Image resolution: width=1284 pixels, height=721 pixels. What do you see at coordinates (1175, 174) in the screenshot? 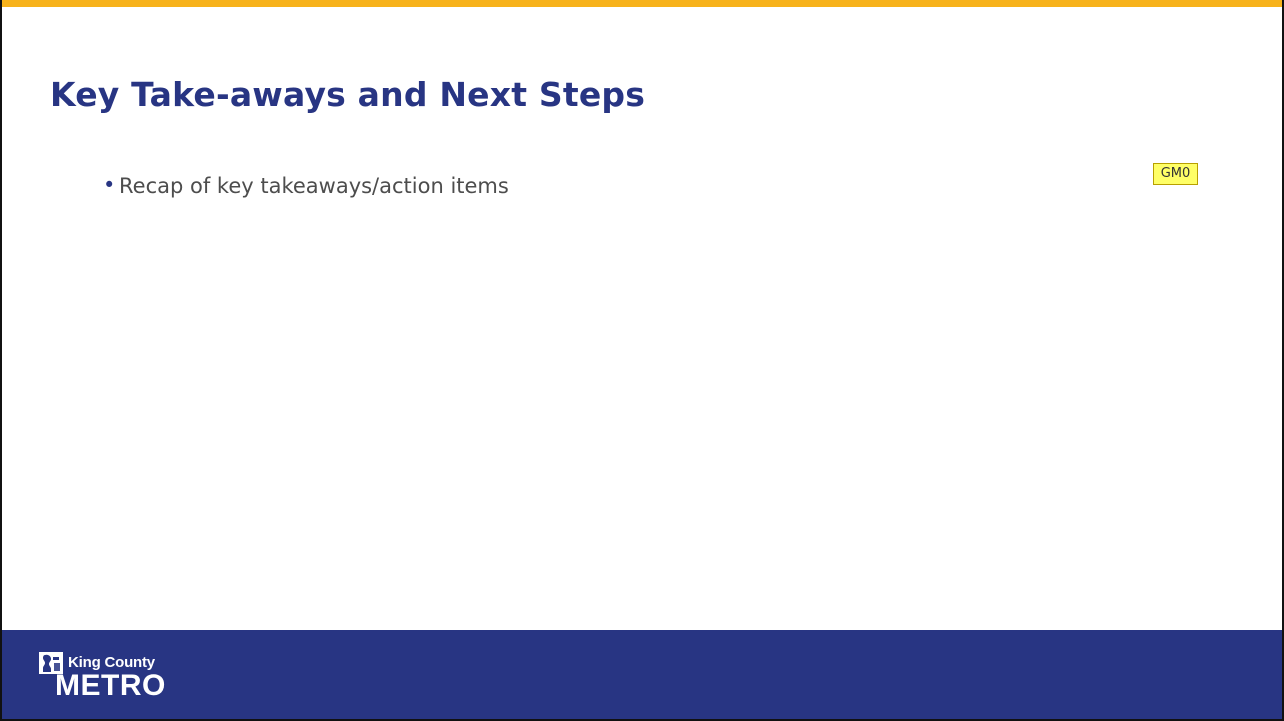
I see `comment-marker: GM0` at bounding box center [1175, 174].